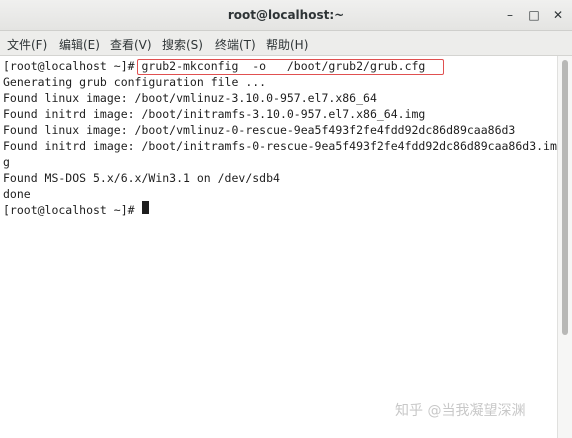 The image size is (572, 438). I want to click on terminal-scrollbar, so click(564, 247).